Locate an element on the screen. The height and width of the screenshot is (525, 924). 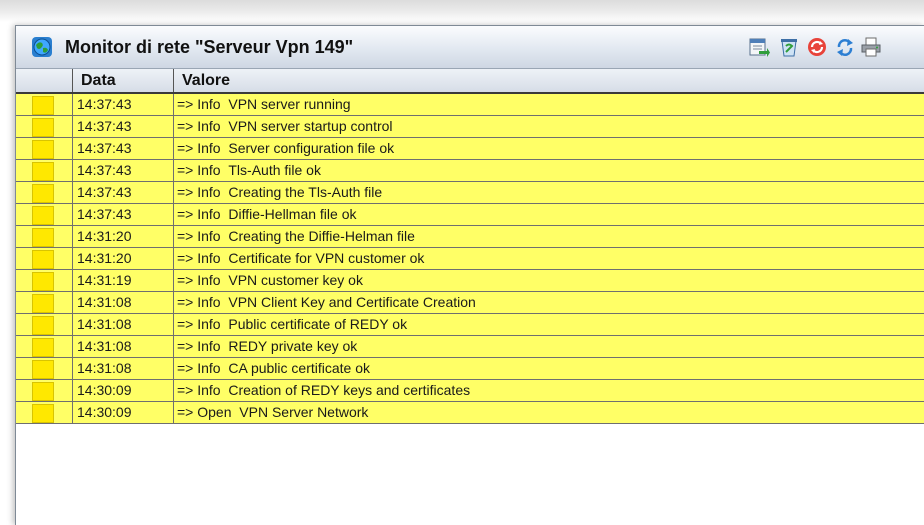
print-icon is located at coordinates (871, 47).